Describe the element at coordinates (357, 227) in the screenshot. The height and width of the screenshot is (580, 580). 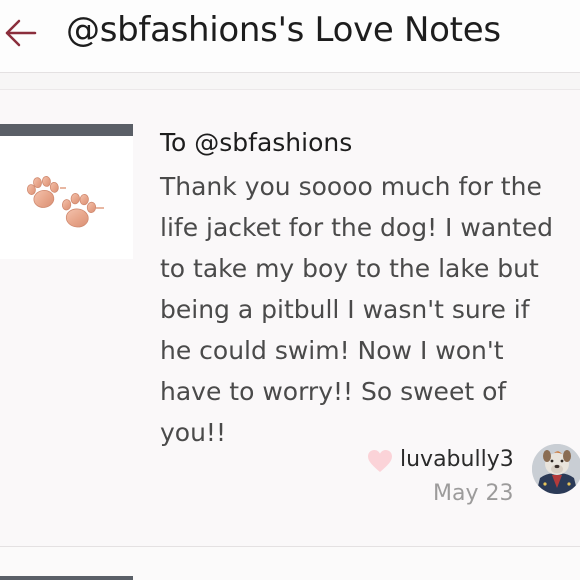
I see `message-line: life jacket for the dog! I wanted` at that location.